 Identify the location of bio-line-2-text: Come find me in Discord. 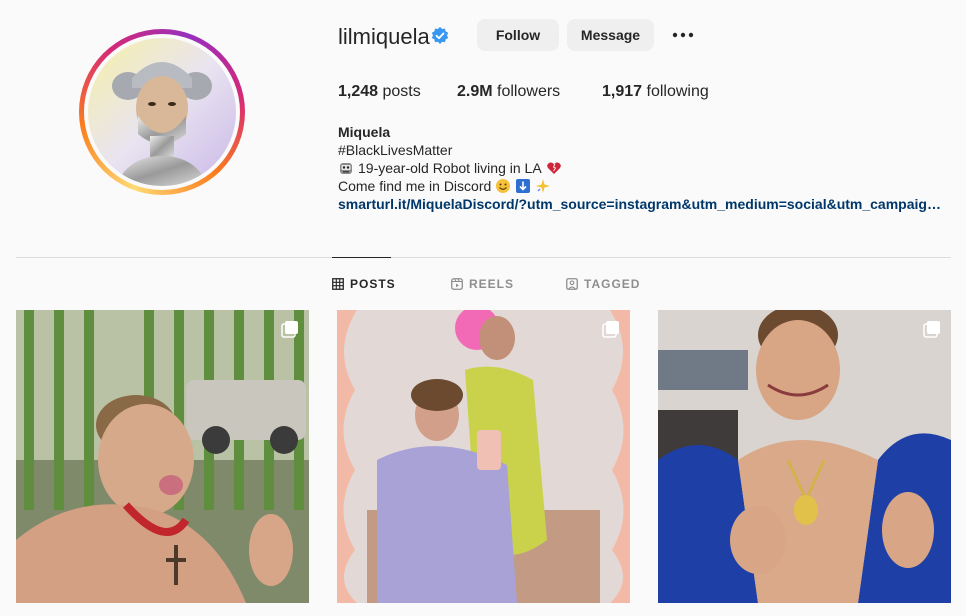
(415, 186).